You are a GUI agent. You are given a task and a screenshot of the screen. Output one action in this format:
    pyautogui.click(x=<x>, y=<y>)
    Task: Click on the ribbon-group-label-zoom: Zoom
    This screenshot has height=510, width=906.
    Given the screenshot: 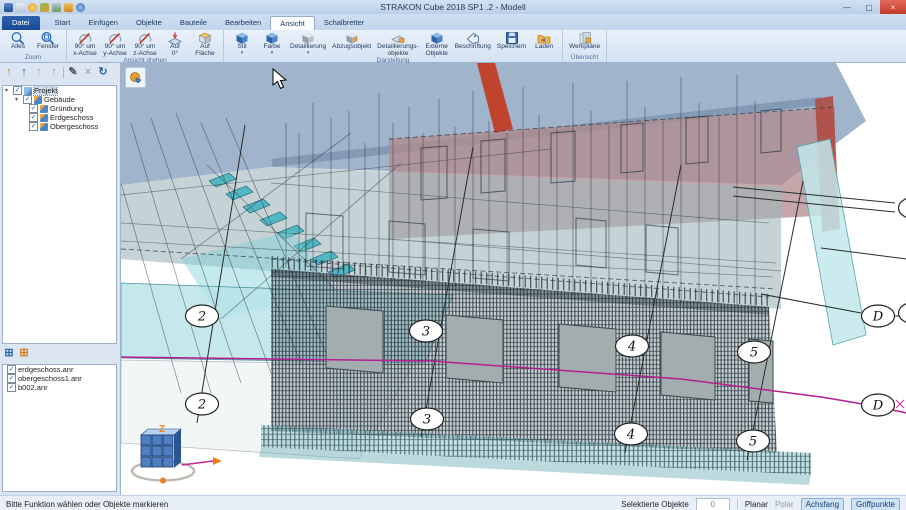 What is the action you would take?
    pyautogui.click(x=33, y=57)
    